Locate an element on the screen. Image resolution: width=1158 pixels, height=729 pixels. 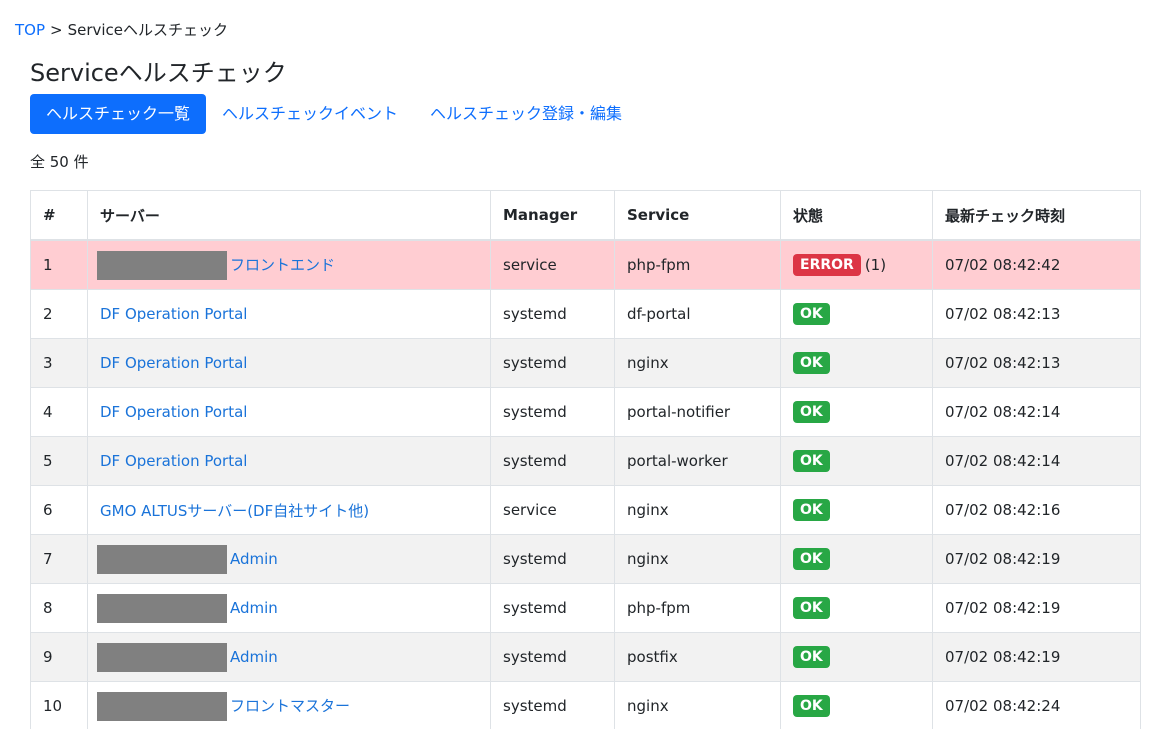
breadcrumb-top-link: TOP is located at coordinates (30, 30).